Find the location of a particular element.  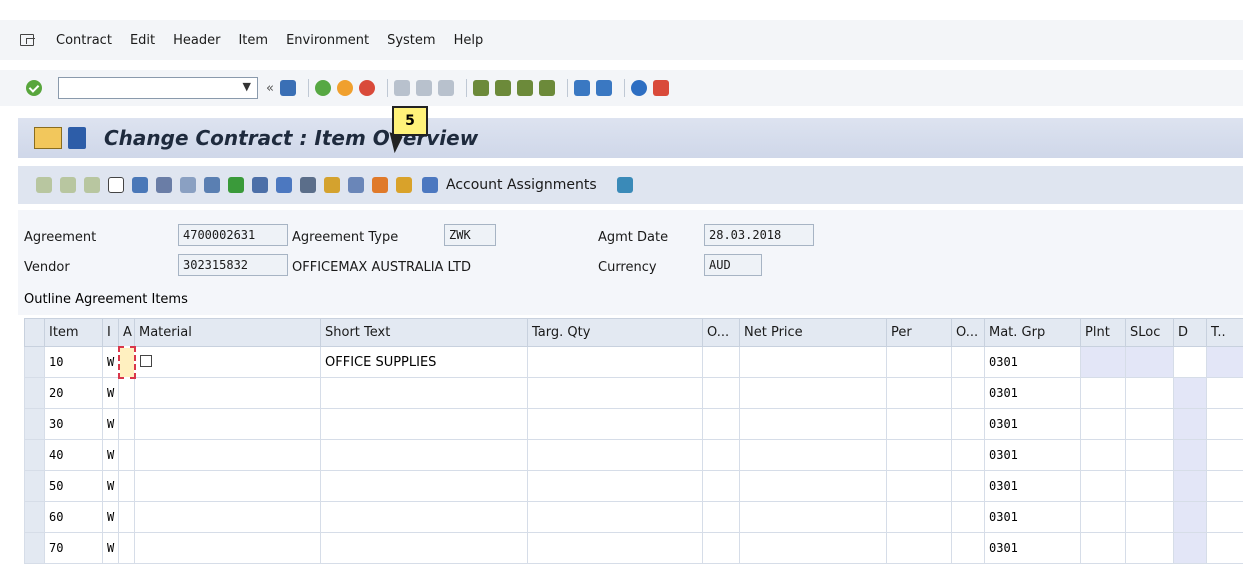

agreement-field: 4700002631 is located at coordinates (233, 235).